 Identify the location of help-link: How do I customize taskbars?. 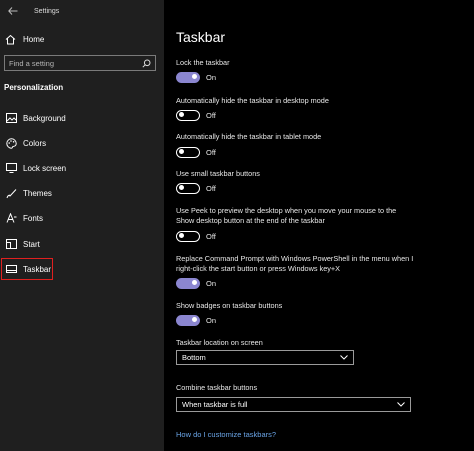
(226, 434).